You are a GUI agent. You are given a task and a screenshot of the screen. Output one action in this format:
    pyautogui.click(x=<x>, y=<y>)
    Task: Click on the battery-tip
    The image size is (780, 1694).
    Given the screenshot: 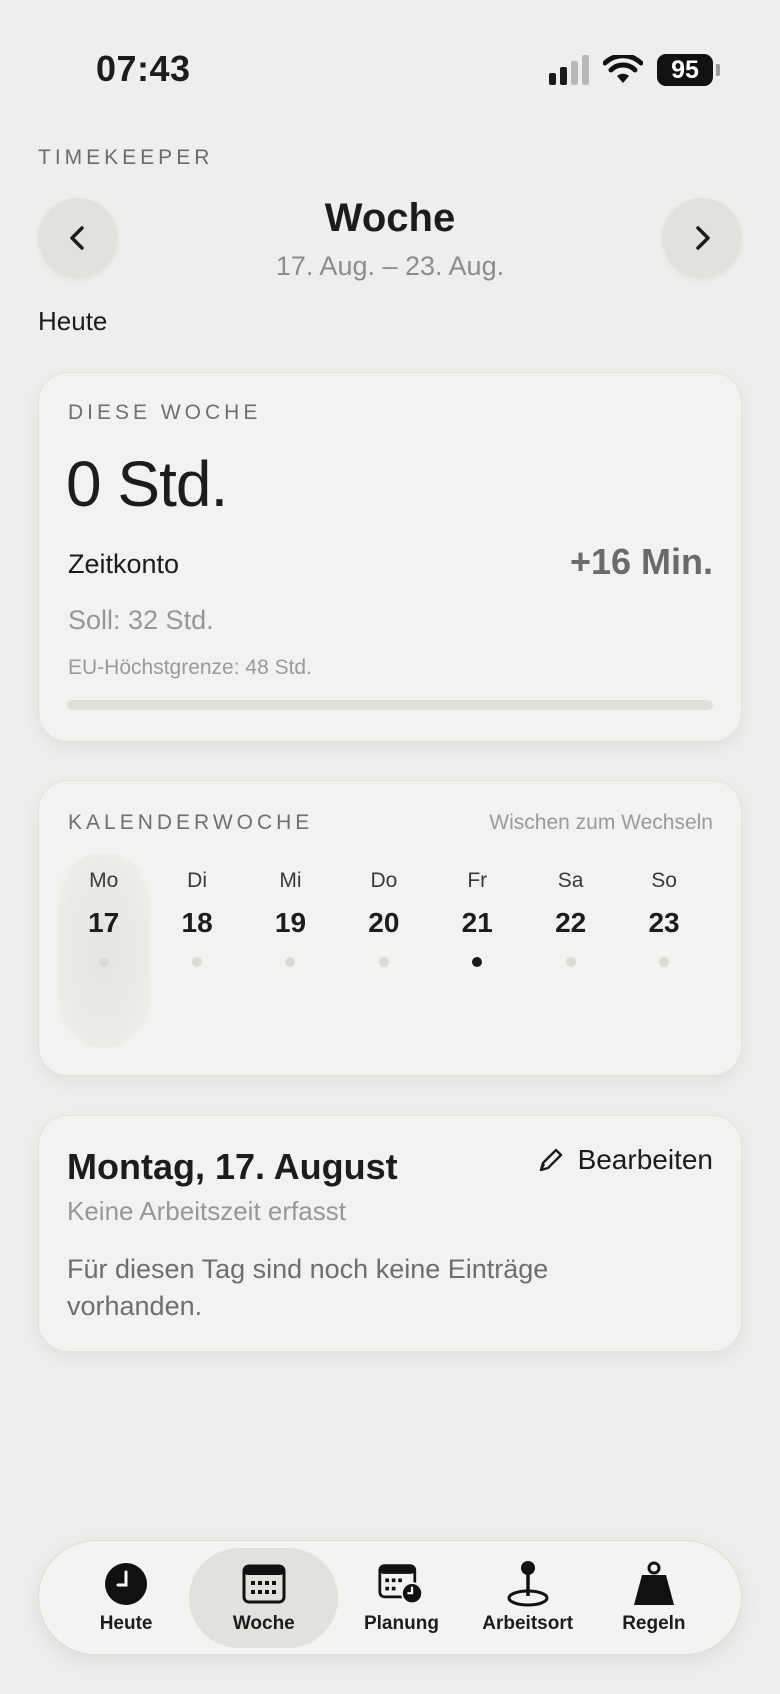 What is the action you would take?
    pyautogui.click(x=718, y=70)
    